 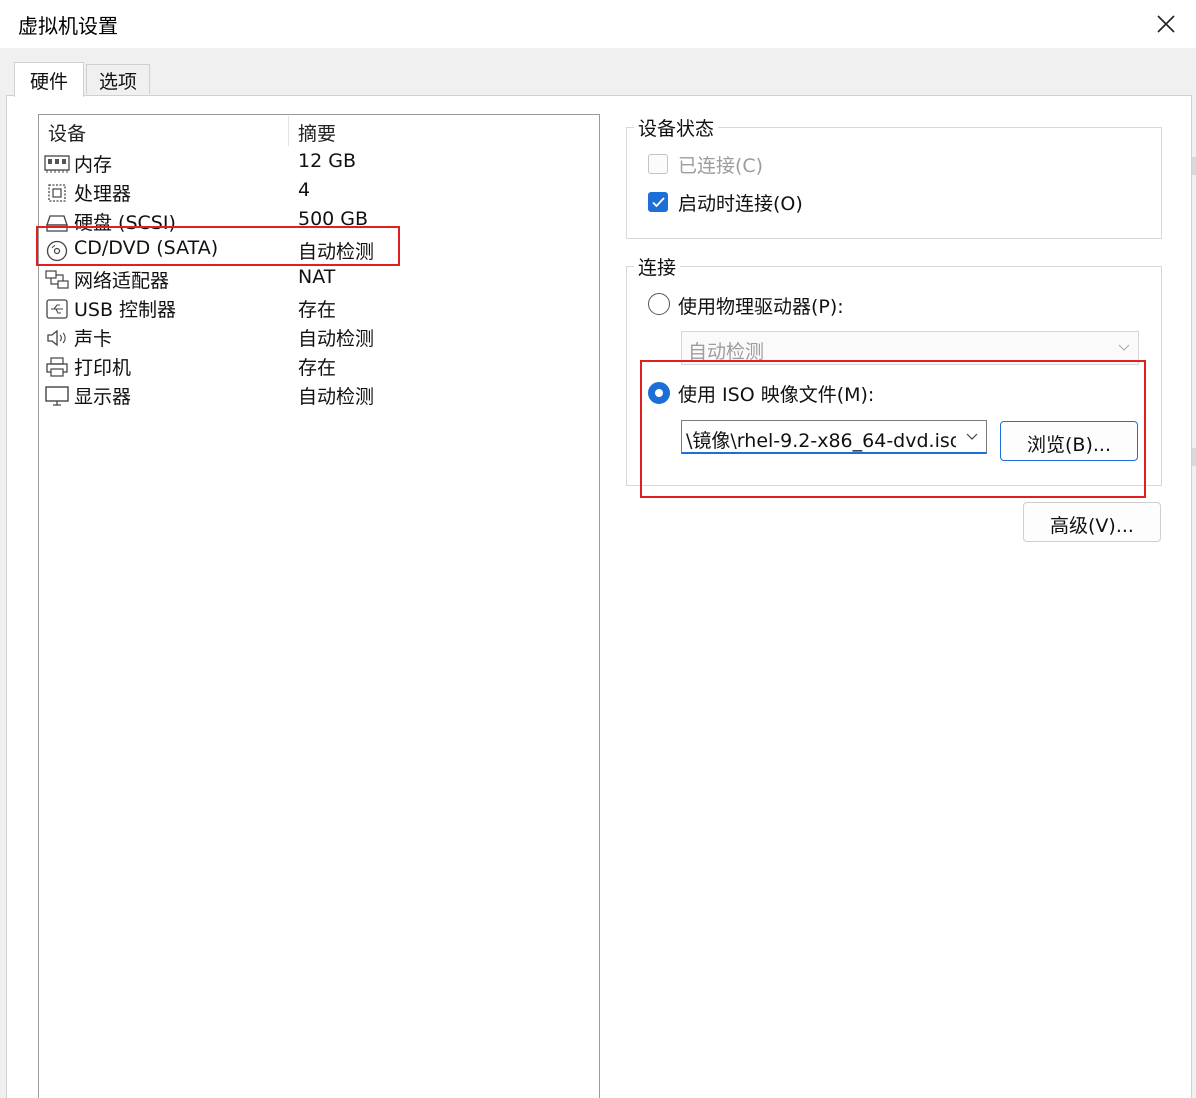 I want to click on tab-hardware: 硬件, so click(x=49, y=79).